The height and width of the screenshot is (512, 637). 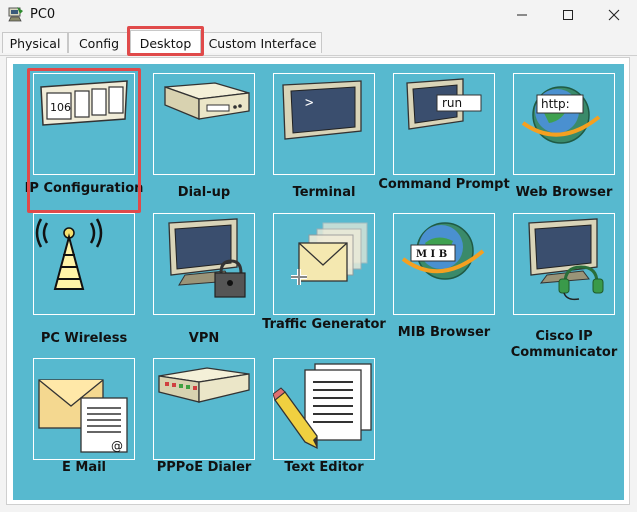 I want to click on maximize-button, so click(x=568, y=15).